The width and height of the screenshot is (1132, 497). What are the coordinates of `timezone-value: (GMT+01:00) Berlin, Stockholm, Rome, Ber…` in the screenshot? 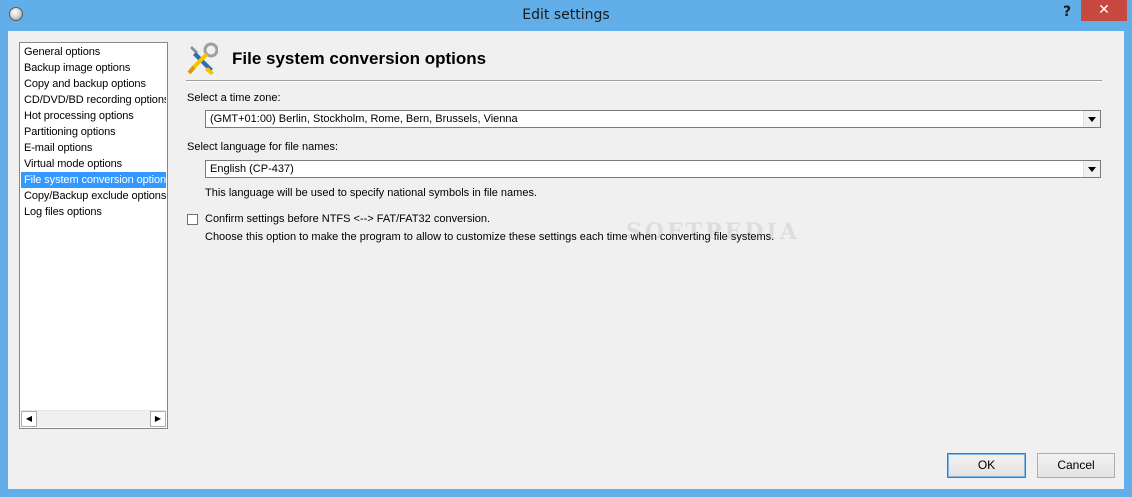 It's located at (364, 119).